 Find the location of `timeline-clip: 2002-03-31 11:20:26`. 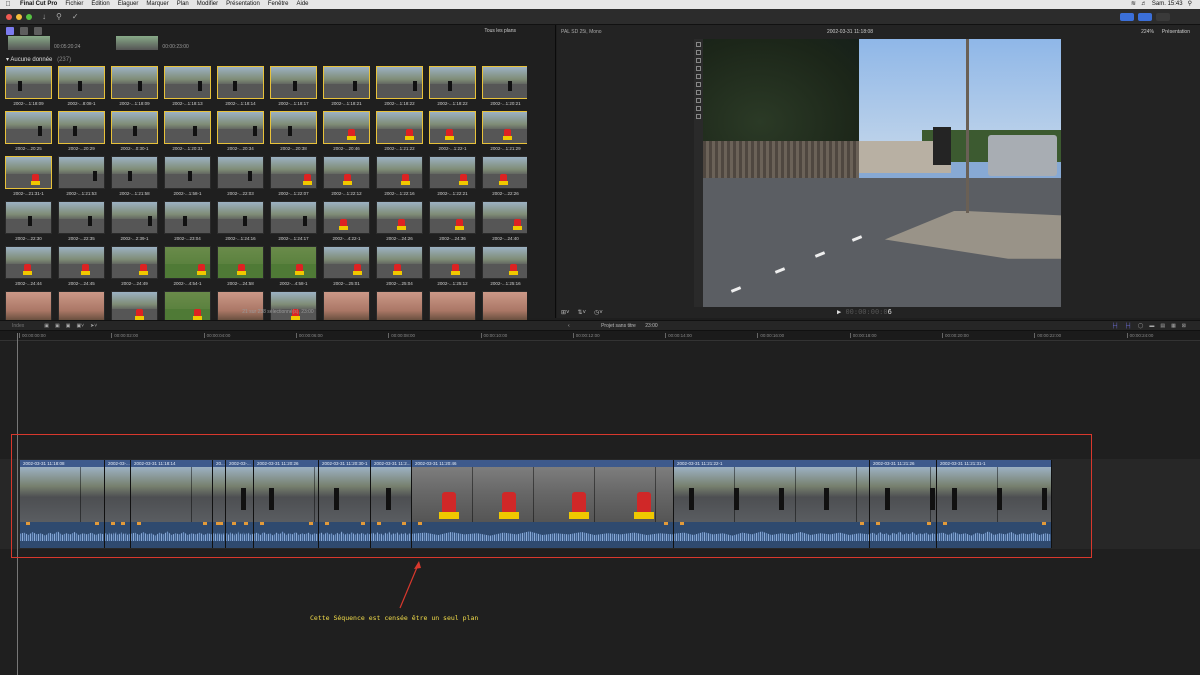

timeline-clip: 2002-03-31 11:20:26 is located at coordinates (286, 504).